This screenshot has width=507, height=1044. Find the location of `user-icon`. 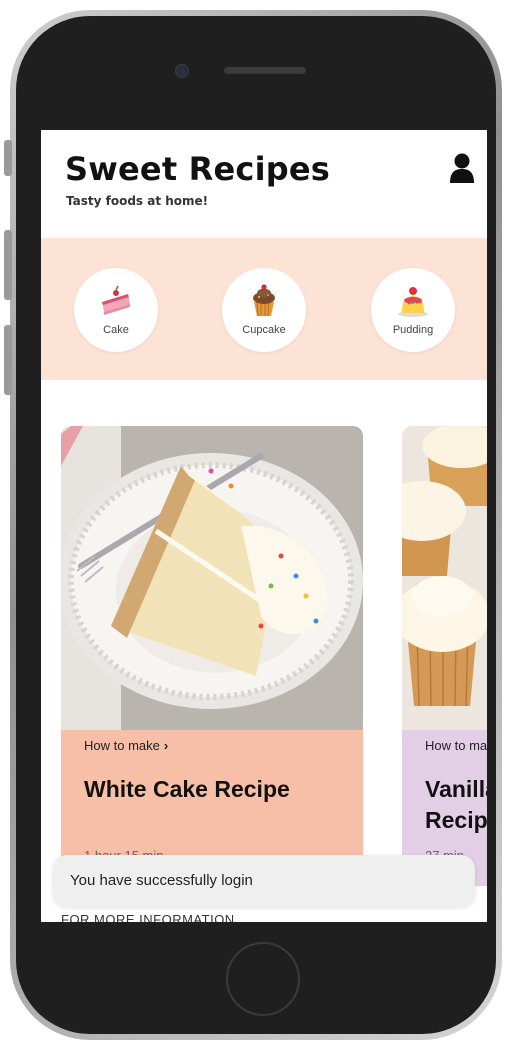

user-icon is located at coordinates (462, 168).